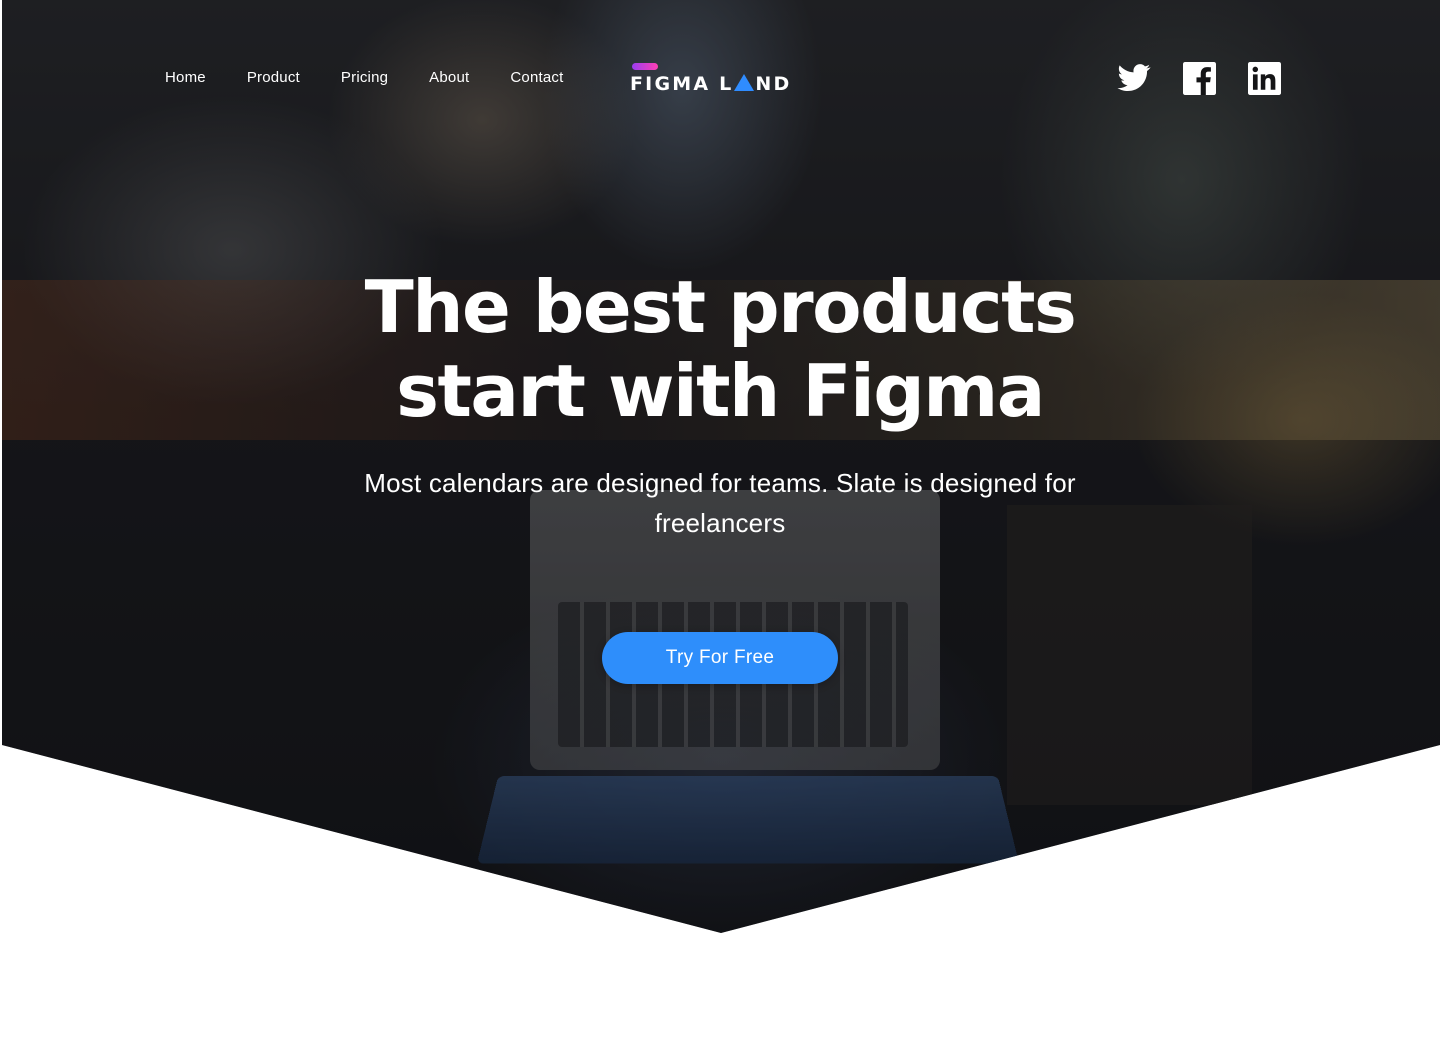 This screenshot has height=1042, width=1441. I want to click on logo: FIGMA L ND, so click(716, 80).